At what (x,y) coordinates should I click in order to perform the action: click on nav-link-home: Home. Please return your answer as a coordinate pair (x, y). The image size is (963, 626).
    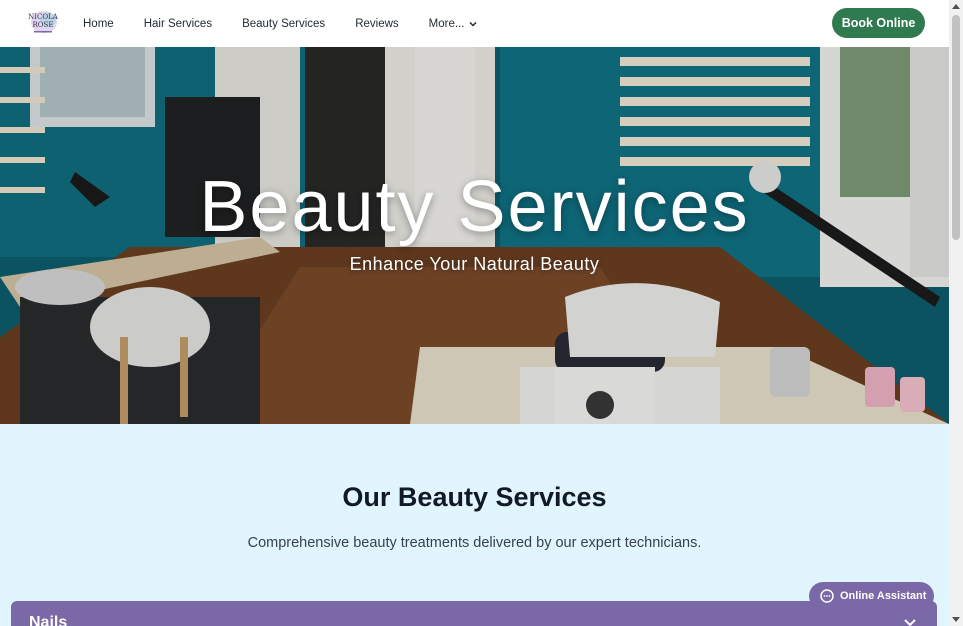
    Looking at the image, I should click on (98, 24).